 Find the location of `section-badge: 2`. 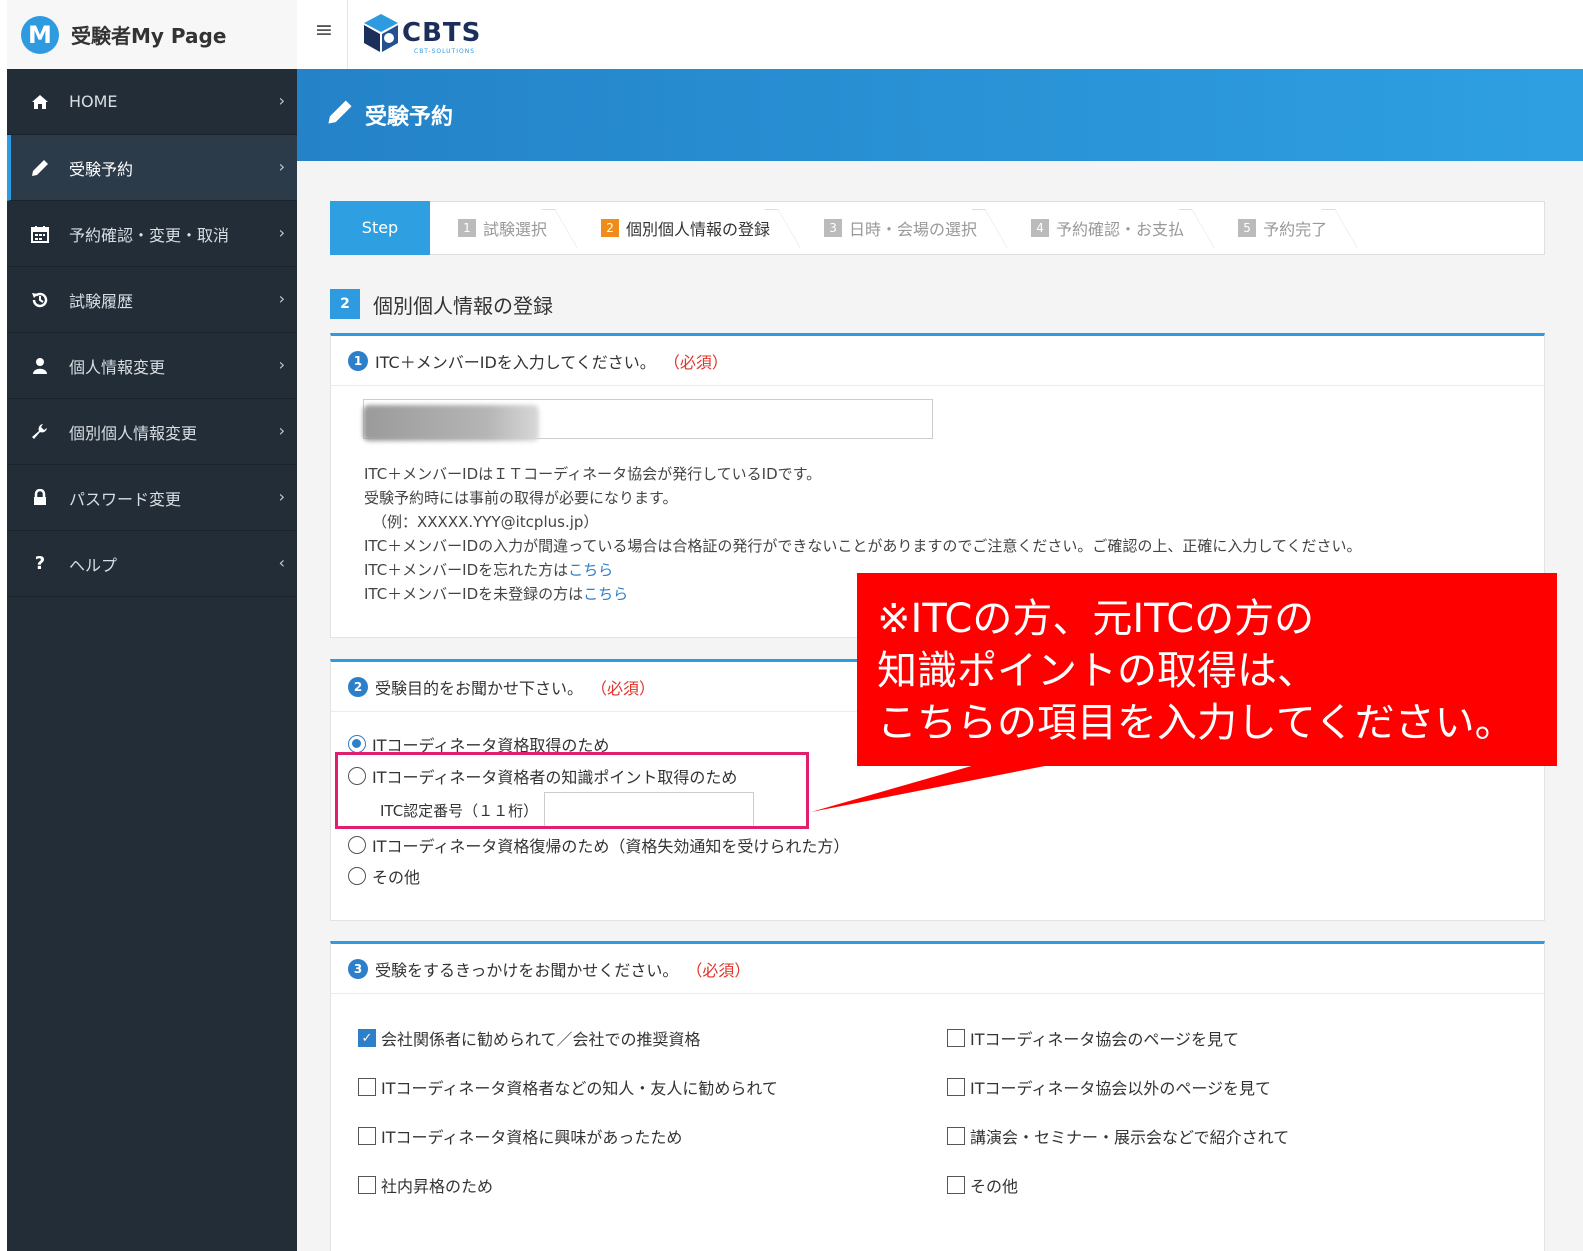

section-badge: 2 is located at coordinates (345, 304).